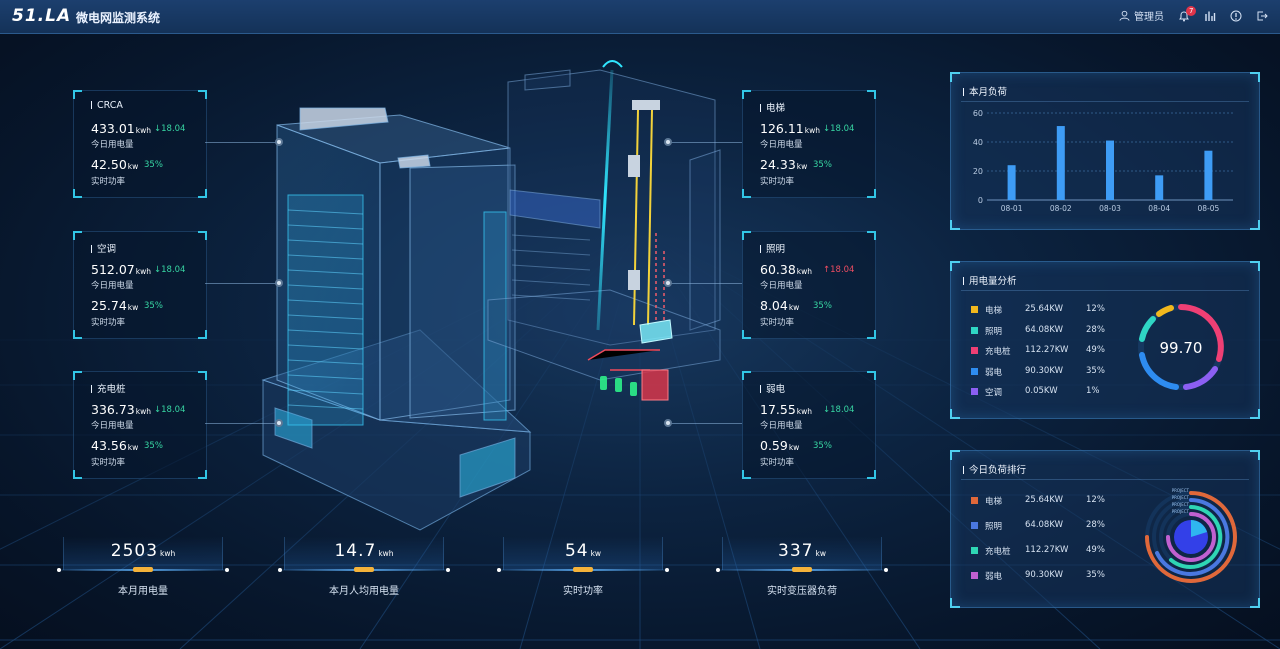  Describe the element at coordinates (980, 200) in the screenshot. I see `y-tick-label: 0` at that location.